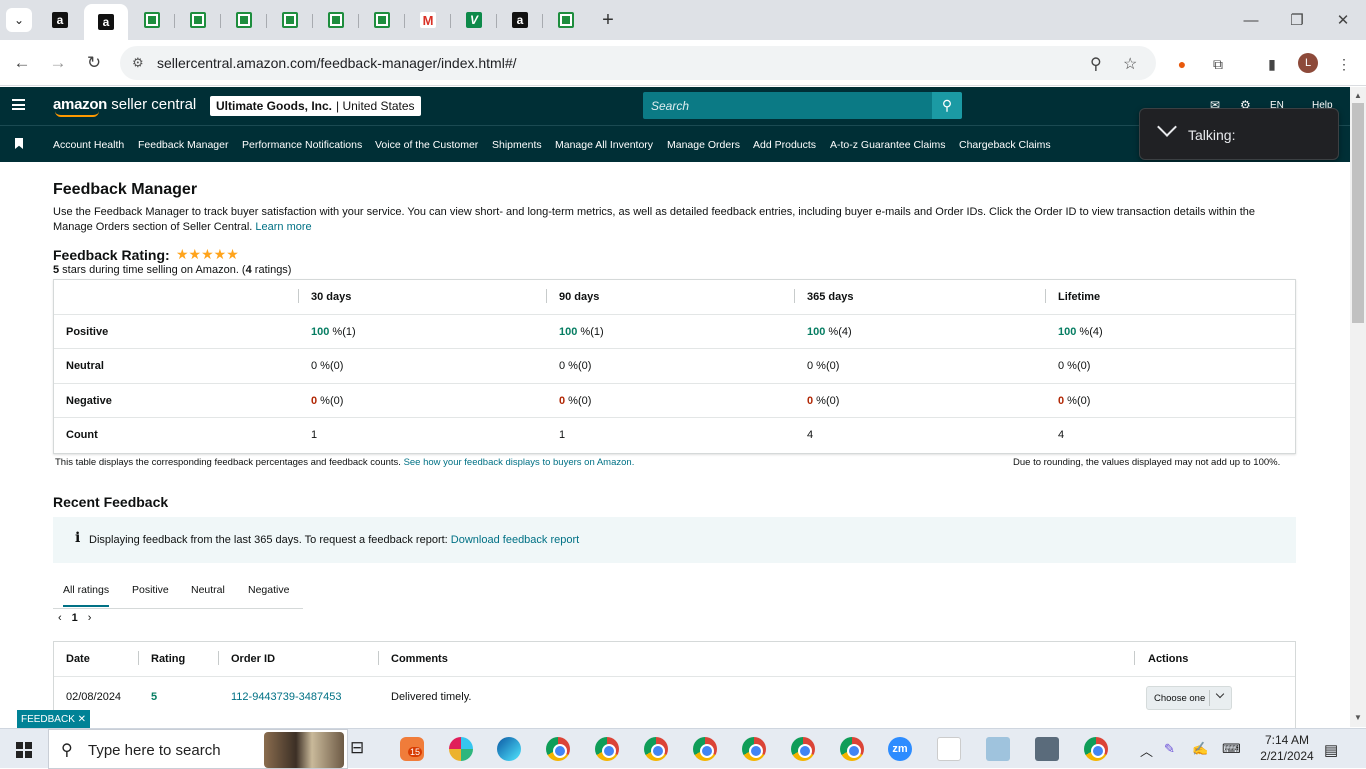 The image size is (1366, 769). I want to click on table-cell: 1, so click(562, 435).